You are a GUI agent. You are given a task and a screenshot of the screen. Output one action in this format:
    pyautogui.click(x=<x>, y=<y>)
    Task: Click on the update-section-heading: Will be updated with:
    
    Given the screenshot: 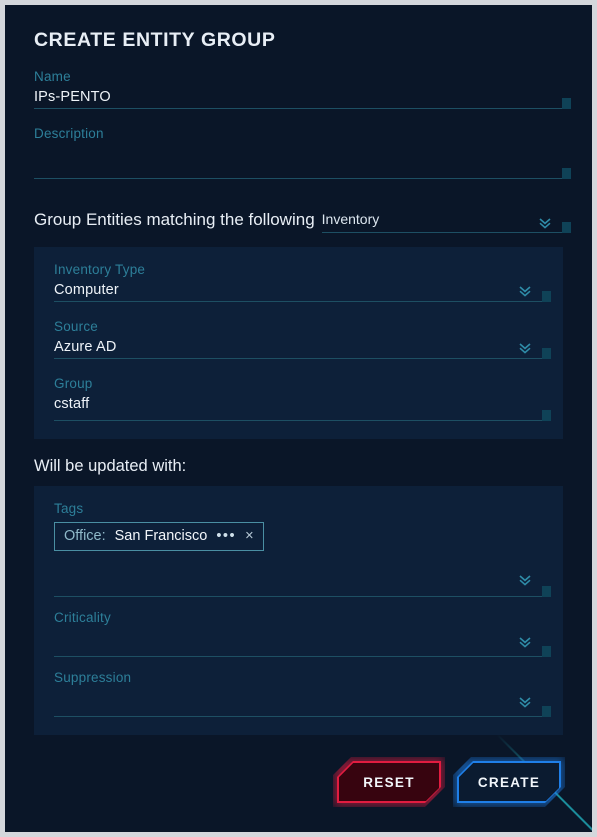 What is the action you would take?
    pyautogui.click(x=110, y=466)
    